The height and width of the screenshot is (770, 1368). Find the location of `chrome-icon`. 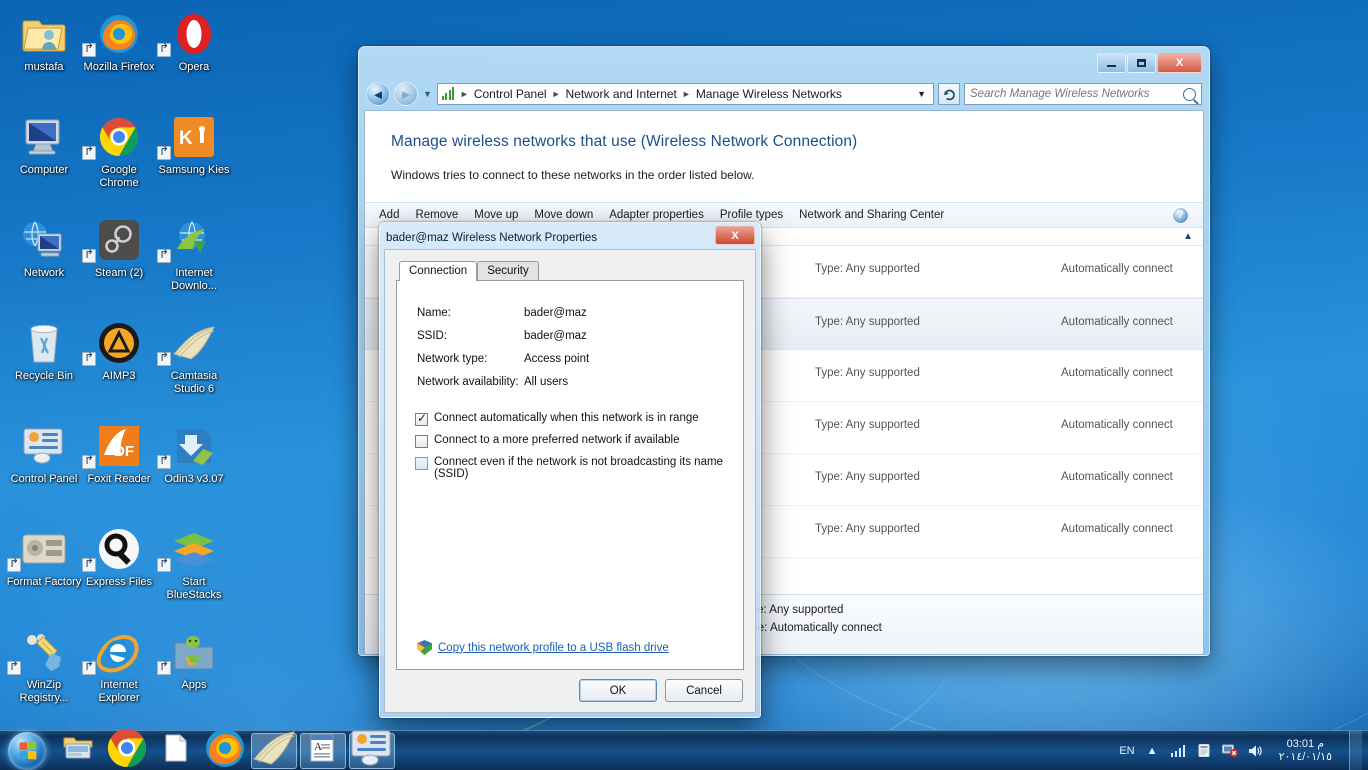

chrome-icon is located at coordinates (119, 137).